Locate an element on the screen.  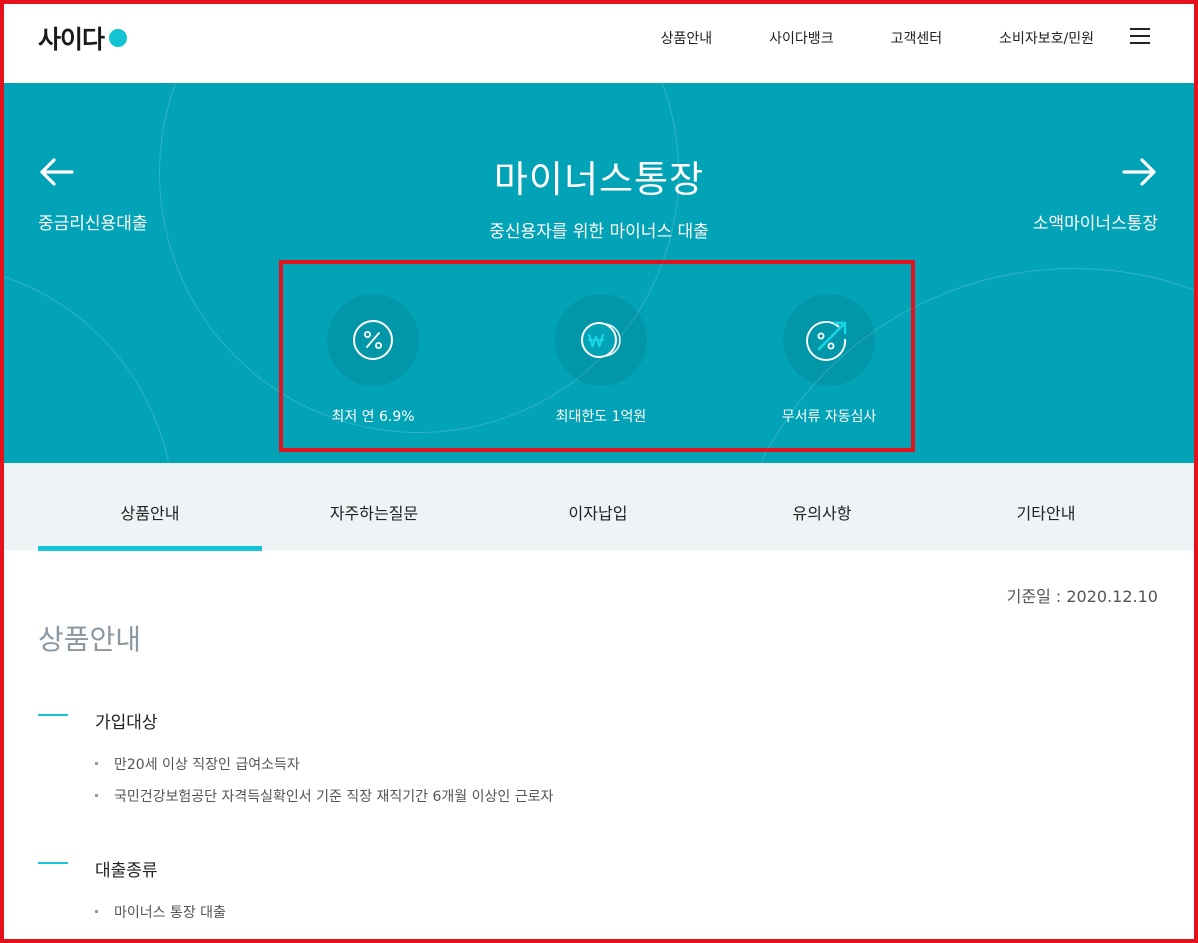
tab-product-info: 상품안내 is located at coordinates (150, 507).